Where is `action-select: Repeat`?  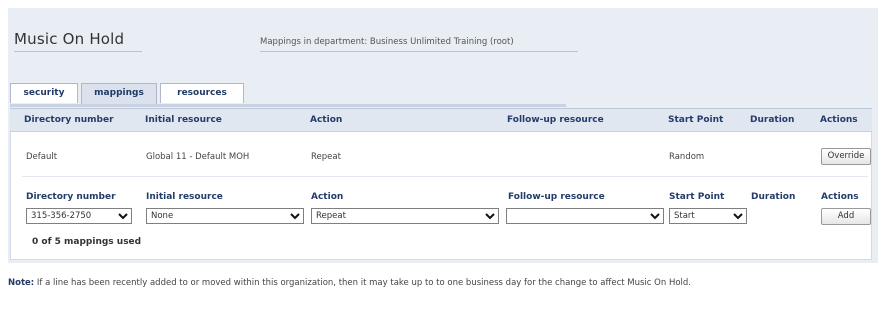
action-select: Repeat is located at coordinates (405, 216).